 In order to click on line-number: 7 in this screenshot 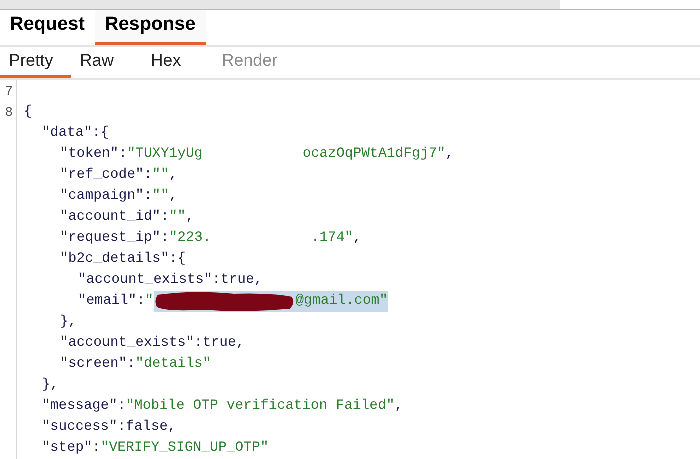, I will do `click(9, 92)`.